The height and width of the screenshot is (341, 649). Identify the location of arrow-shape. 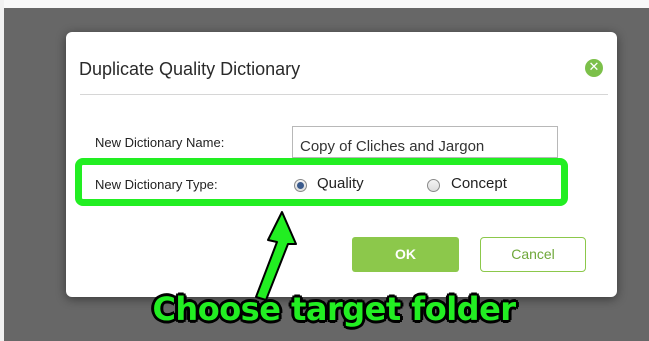
(276, 256).